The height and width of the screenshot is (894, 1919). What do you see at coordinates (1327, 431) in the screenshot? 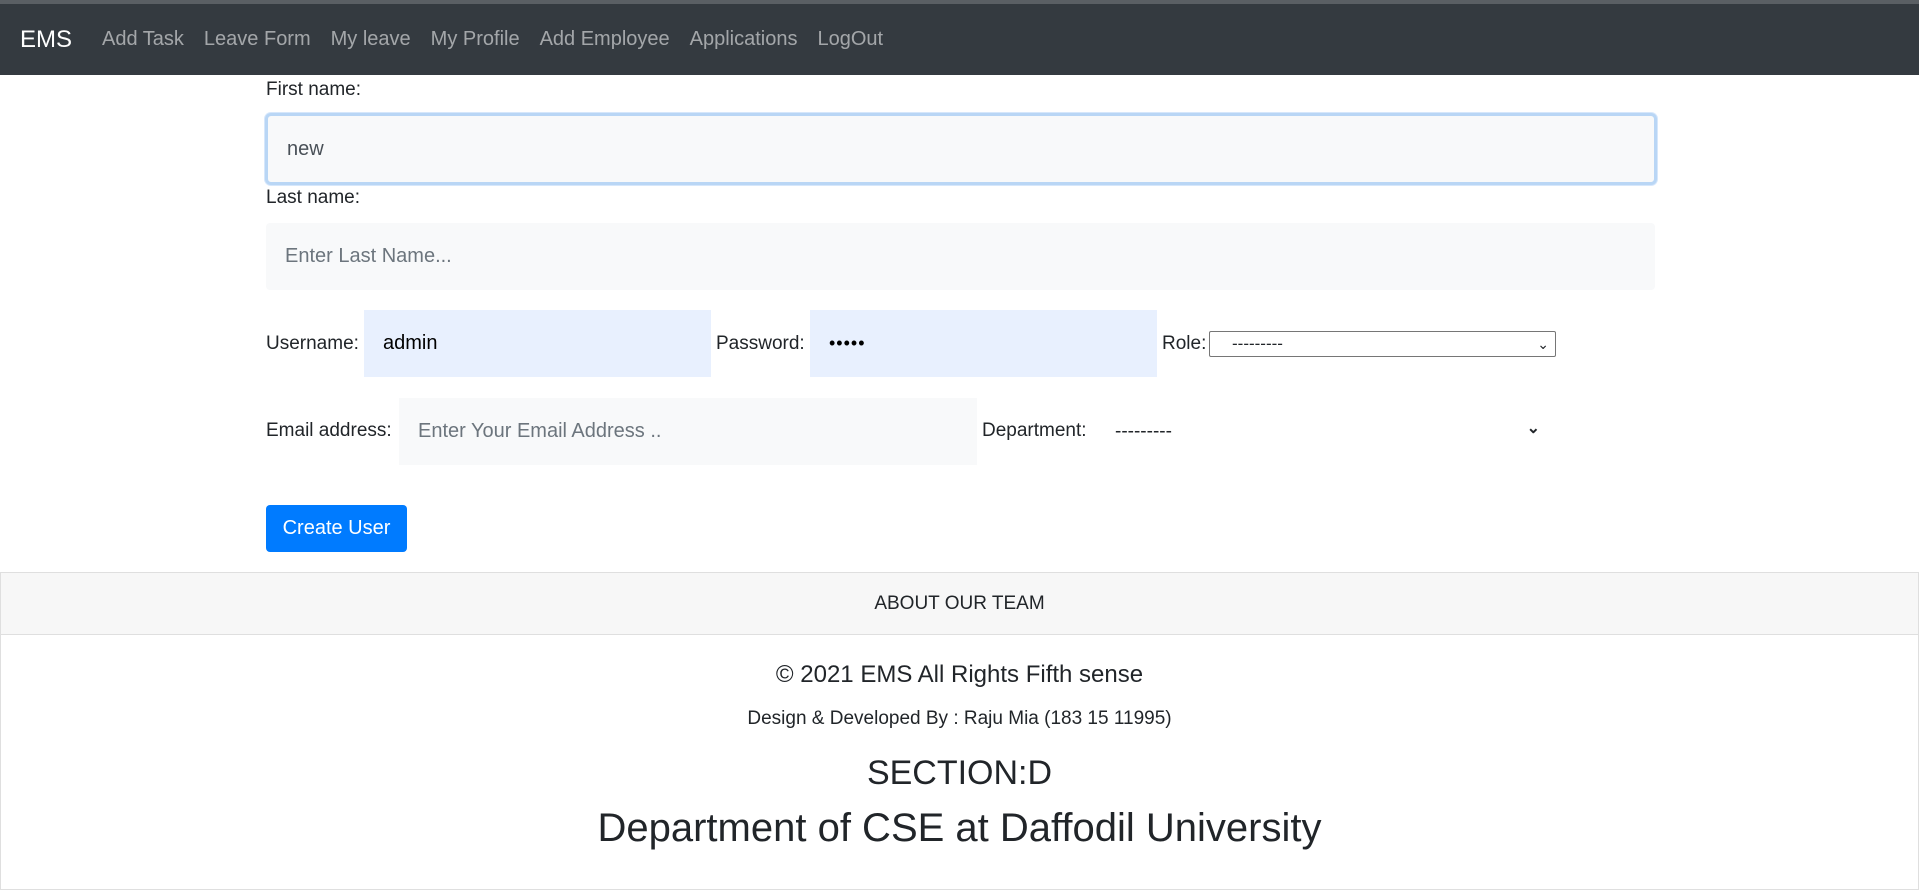
I see `department-select: --------- ⌄` at bounding box center [1327, 431].